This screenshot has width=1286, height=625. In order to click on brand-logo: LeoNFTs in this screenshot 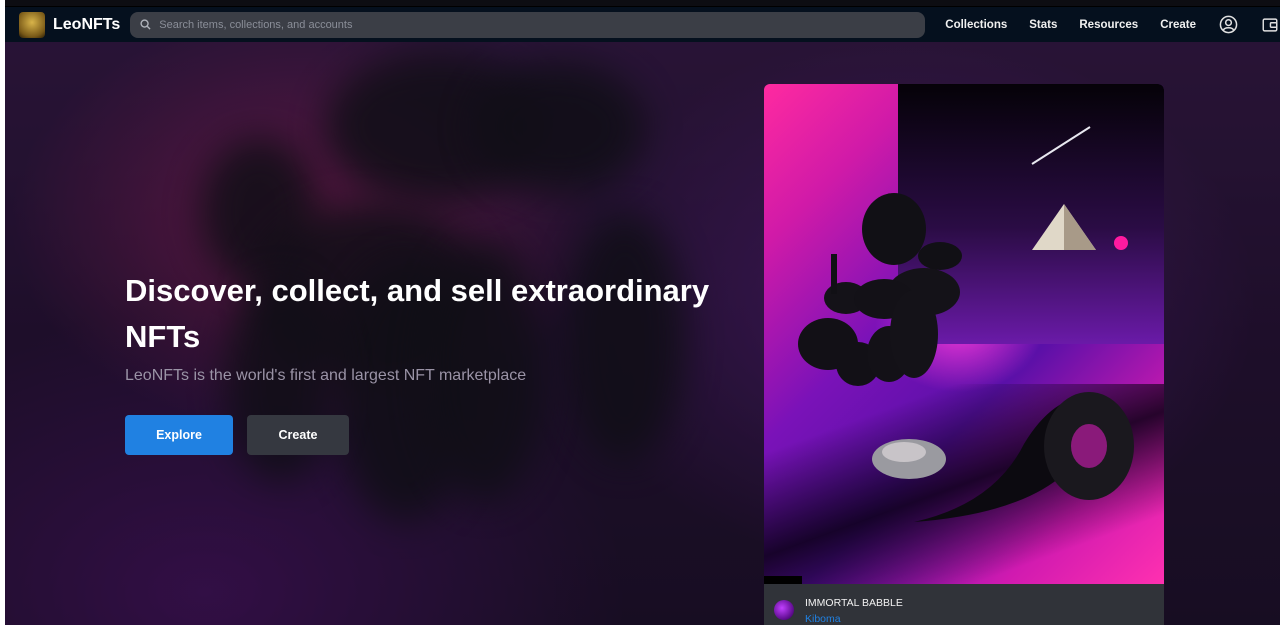, I will do `click(70, 24)`.